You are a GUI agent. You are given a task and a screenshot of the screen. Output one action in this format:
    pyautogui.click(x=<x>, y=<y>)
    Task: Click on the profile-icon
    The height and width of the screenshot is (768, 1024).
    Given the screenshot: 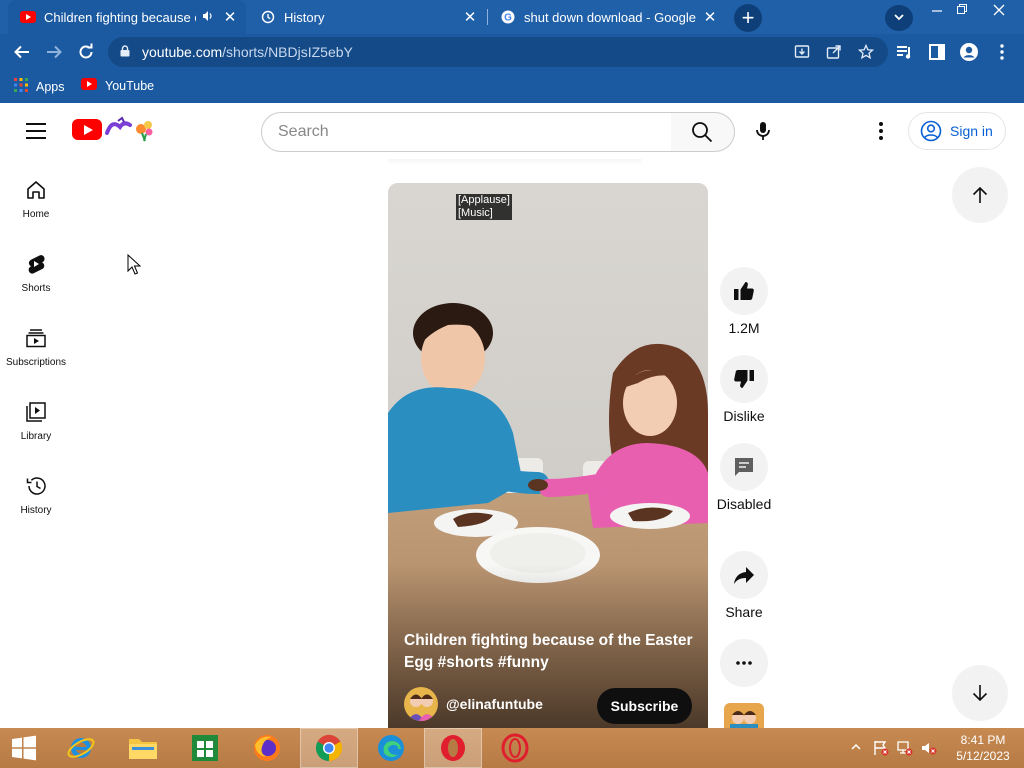 What is the action you would take?
    pyautogui.click(x=969, y=52)
    